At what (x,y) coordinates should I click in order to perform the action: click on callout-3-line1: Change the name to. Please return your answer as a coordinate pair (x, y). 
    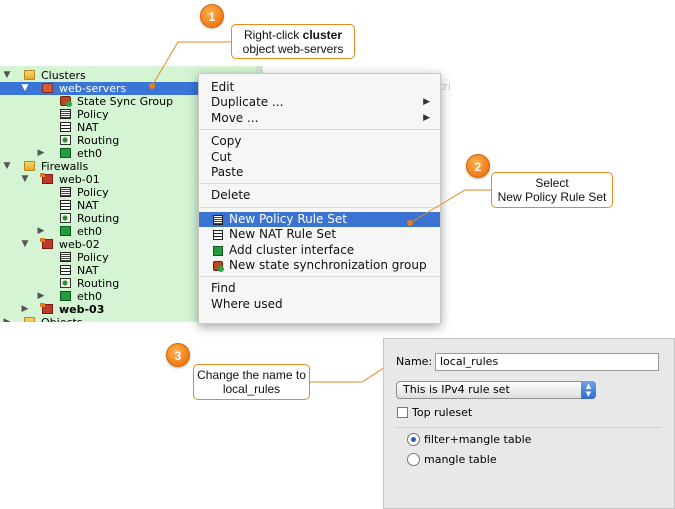
    Looking at the image, I should click on (251, 375).